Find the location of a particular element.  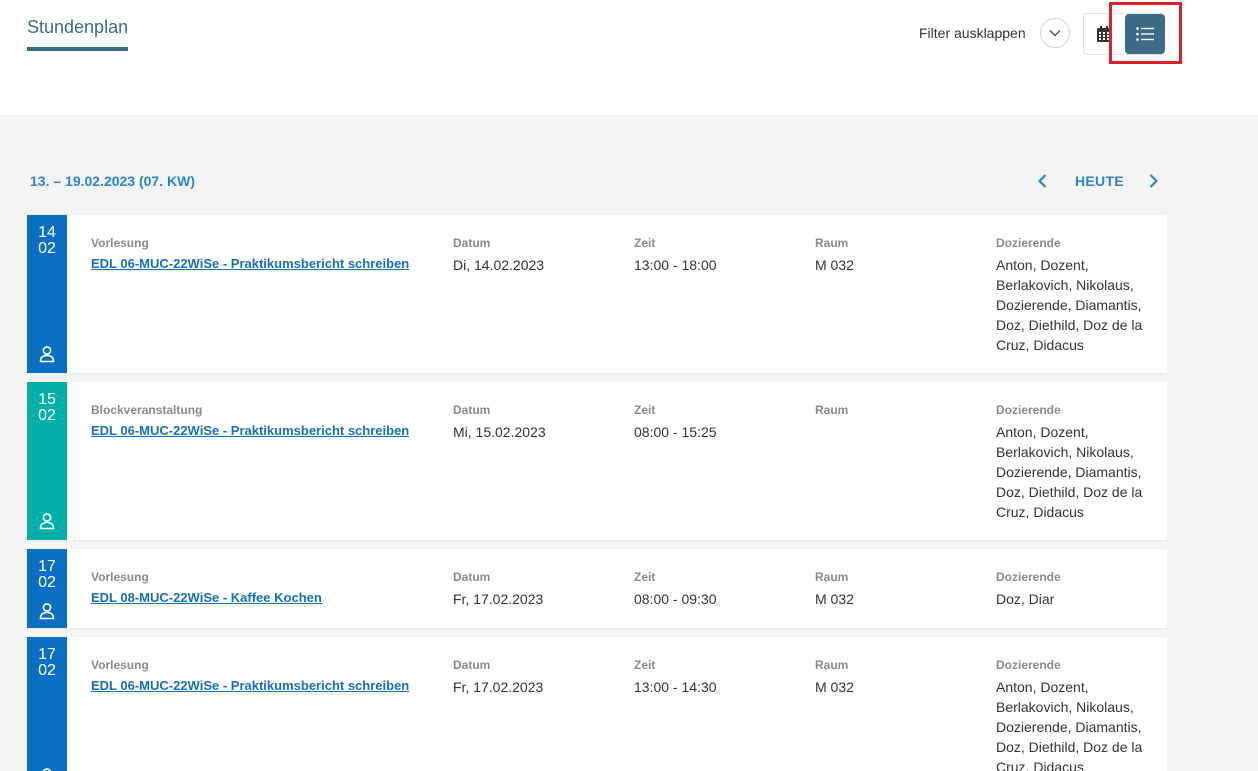

event-title-link: EDL 08-MUC-22WiSe - Kaffee Kochen is located at coordinates (206, 597).